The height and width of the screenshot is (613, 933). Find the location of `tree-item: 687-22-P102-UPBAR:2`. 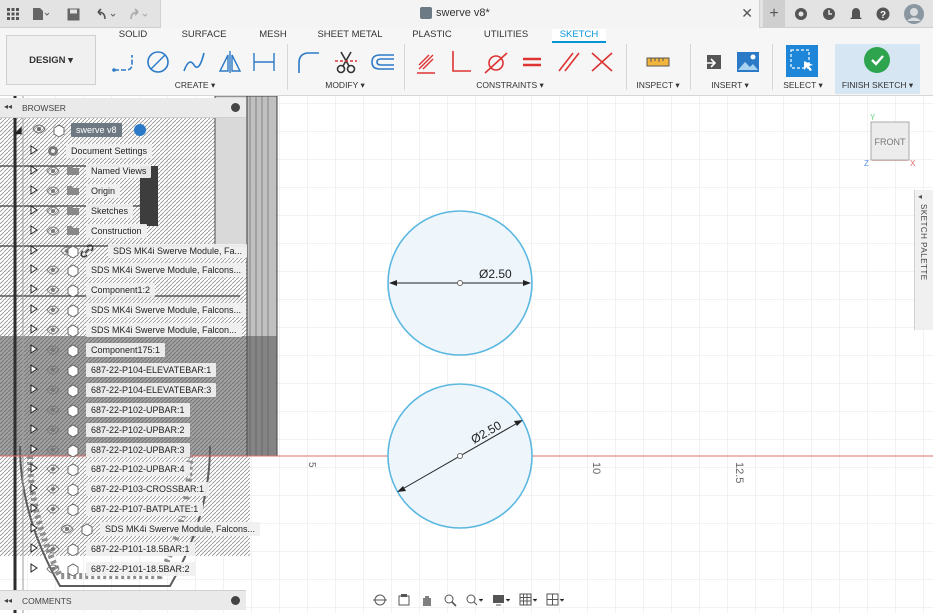

tree-item: 687-22-P102-UPBAR:2 is located at coordinates (123, 430).